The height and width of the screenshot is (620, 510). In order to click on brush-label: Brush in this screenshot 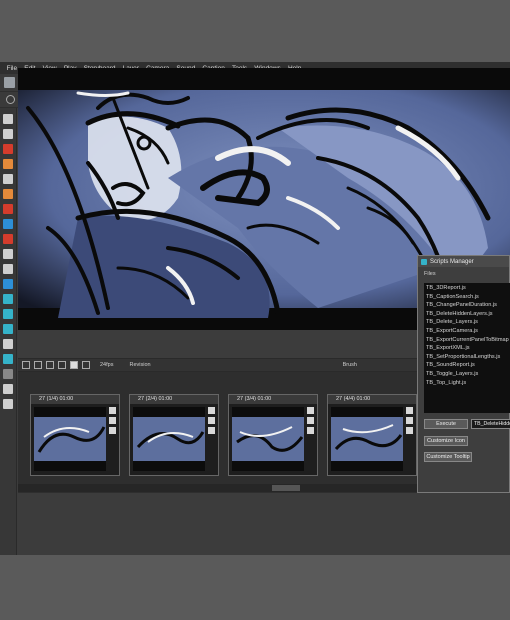, I will do `click(349, 365)`.